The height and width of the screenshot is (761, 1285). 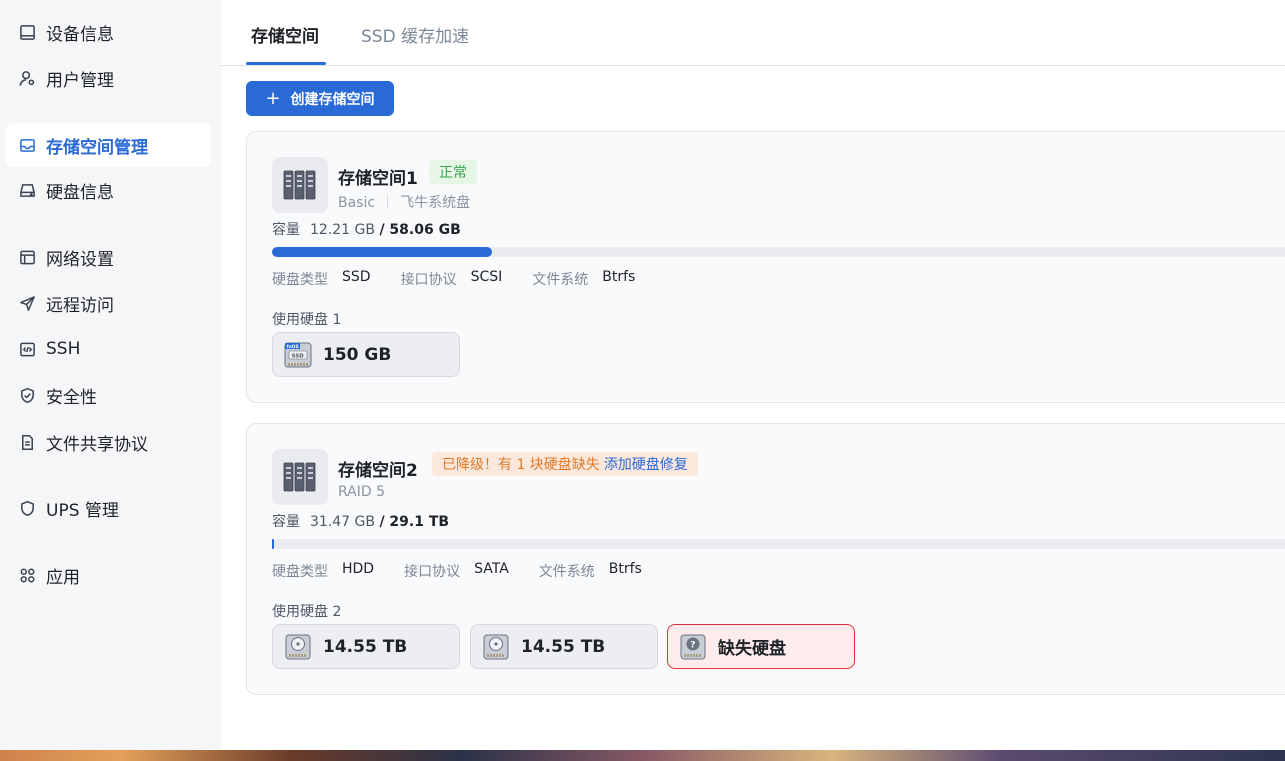 What do you see at coordinates (342, 522) in the screenshot?
I see `capacity-used: 31.47 GB` at bounding box center [342, 522].